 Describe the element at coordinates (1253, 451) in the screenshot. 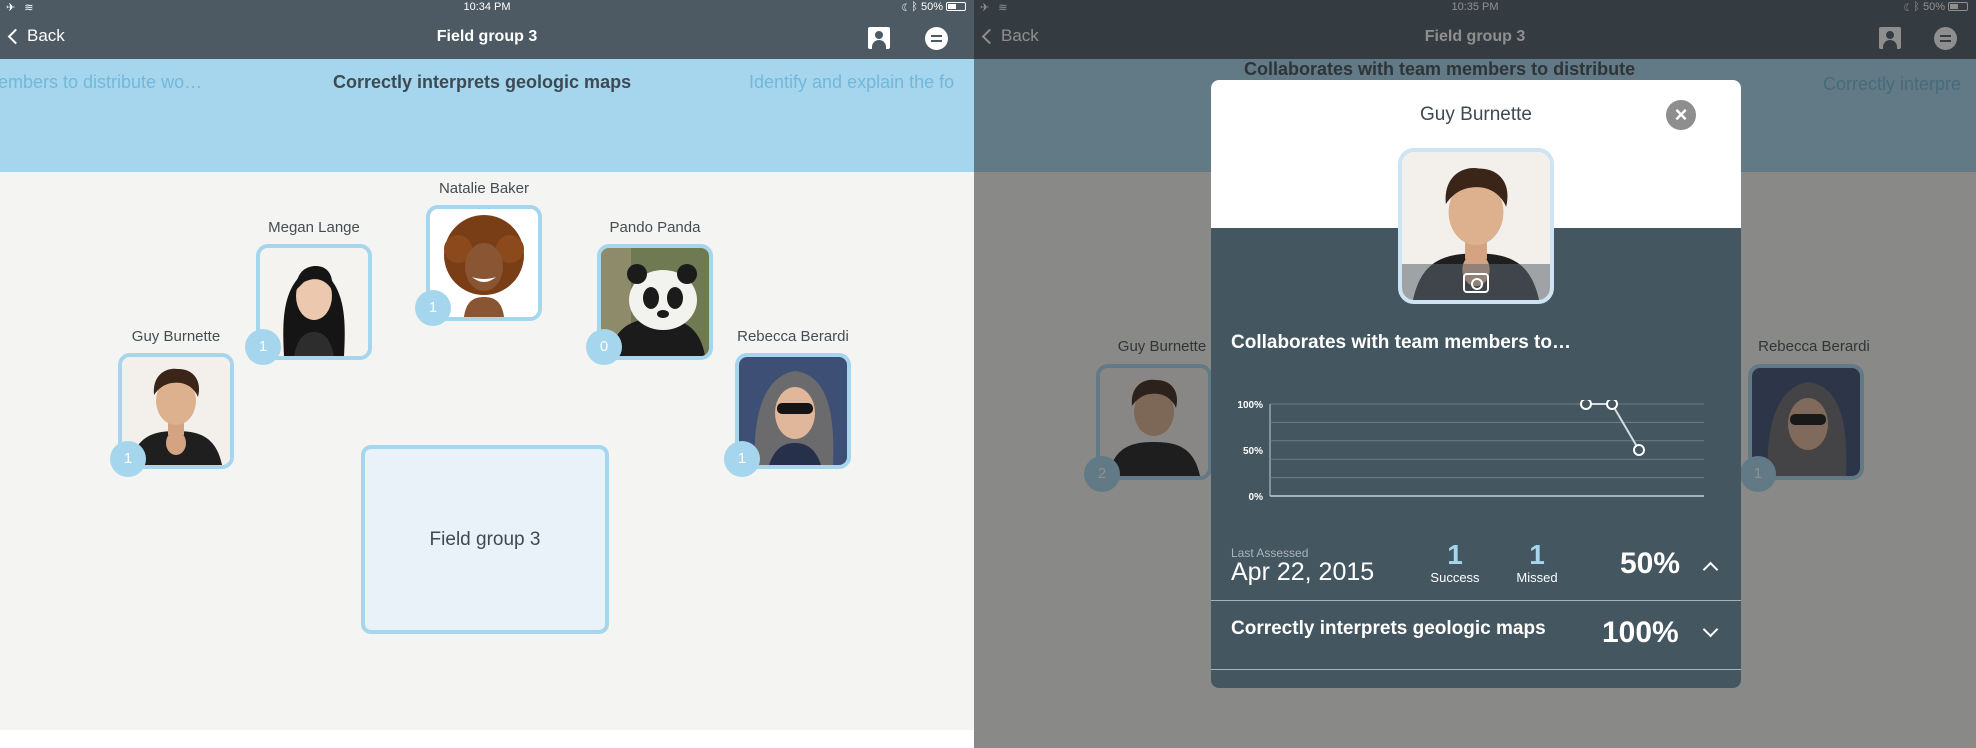

I see `y-tick-label: 50%` at that location.